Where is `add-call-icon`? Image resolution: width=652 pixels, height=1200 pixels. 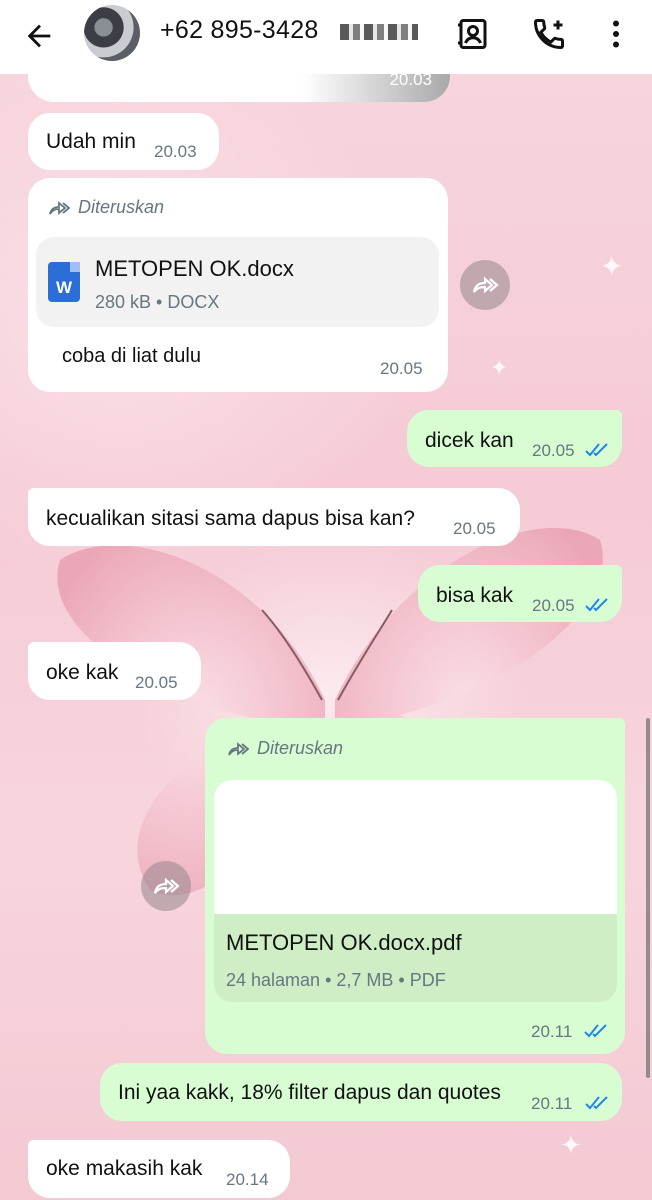
add-call-icon is located at coordinates (549, 34).